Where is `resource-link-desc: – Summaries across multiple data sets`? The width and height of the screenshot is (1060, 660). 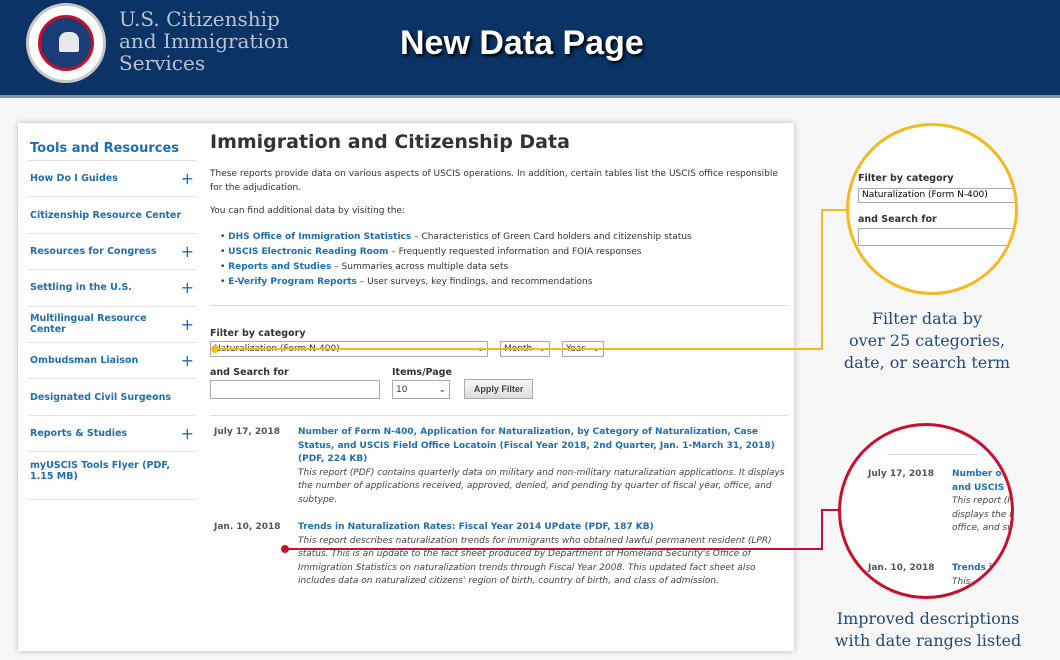
resource-link-desc: – Summaries across multiple data sets is located at coordinates (420, 267).